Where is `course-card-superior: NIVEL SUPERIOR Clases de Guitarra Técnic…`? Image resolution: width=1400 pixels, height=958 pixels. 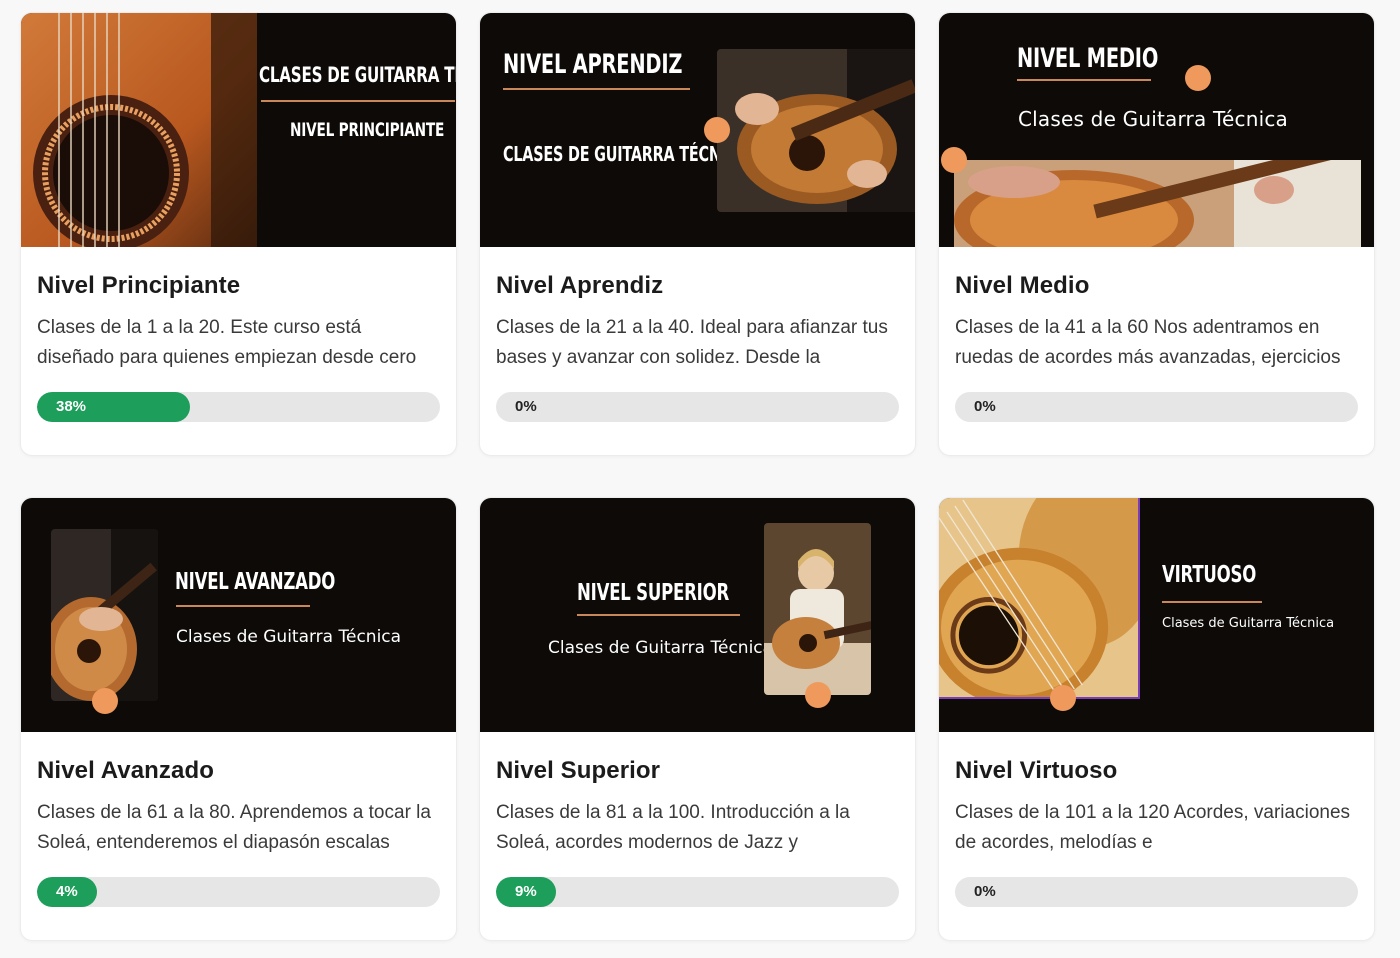
course-card-superior: NIVEL SUPERIOR Clases de Guitarra Técnic… is located at coordinates (697, 719).